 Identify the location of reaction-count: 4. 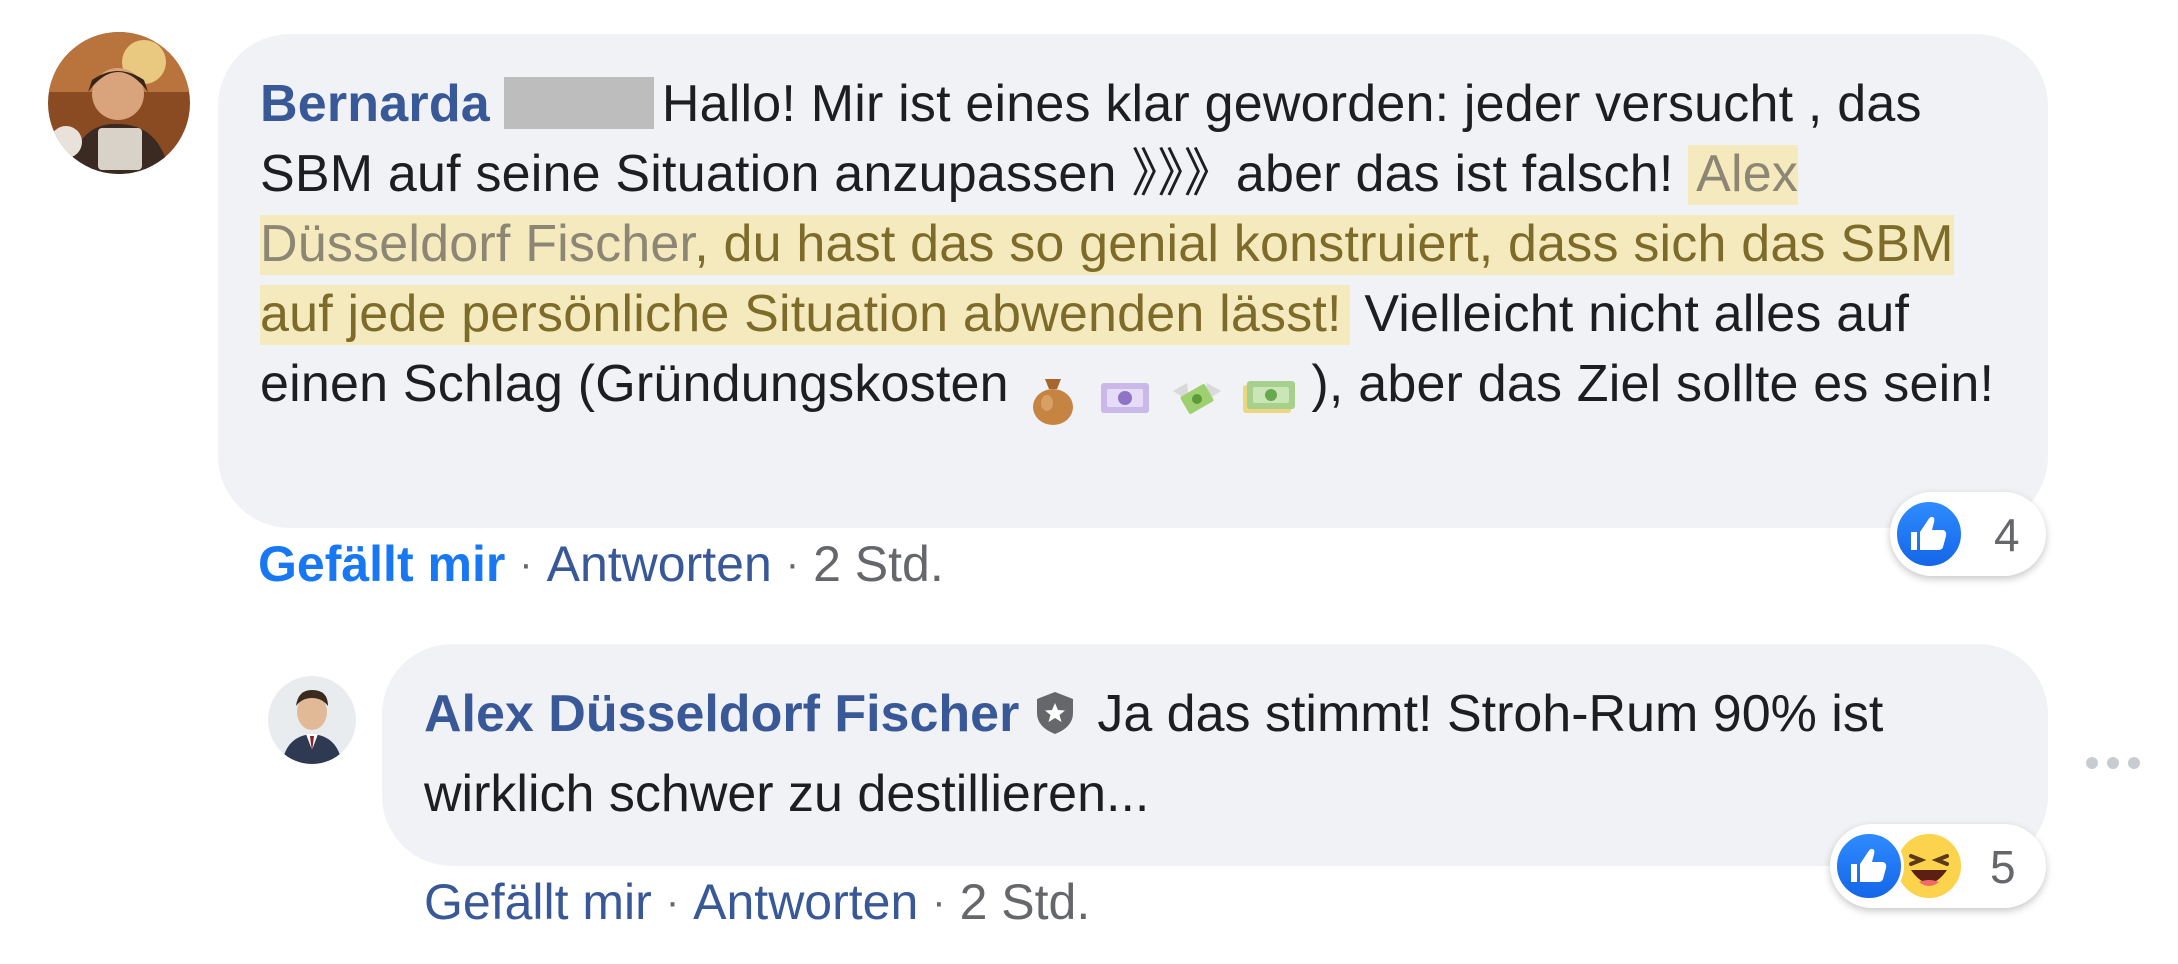
(2007, 535).